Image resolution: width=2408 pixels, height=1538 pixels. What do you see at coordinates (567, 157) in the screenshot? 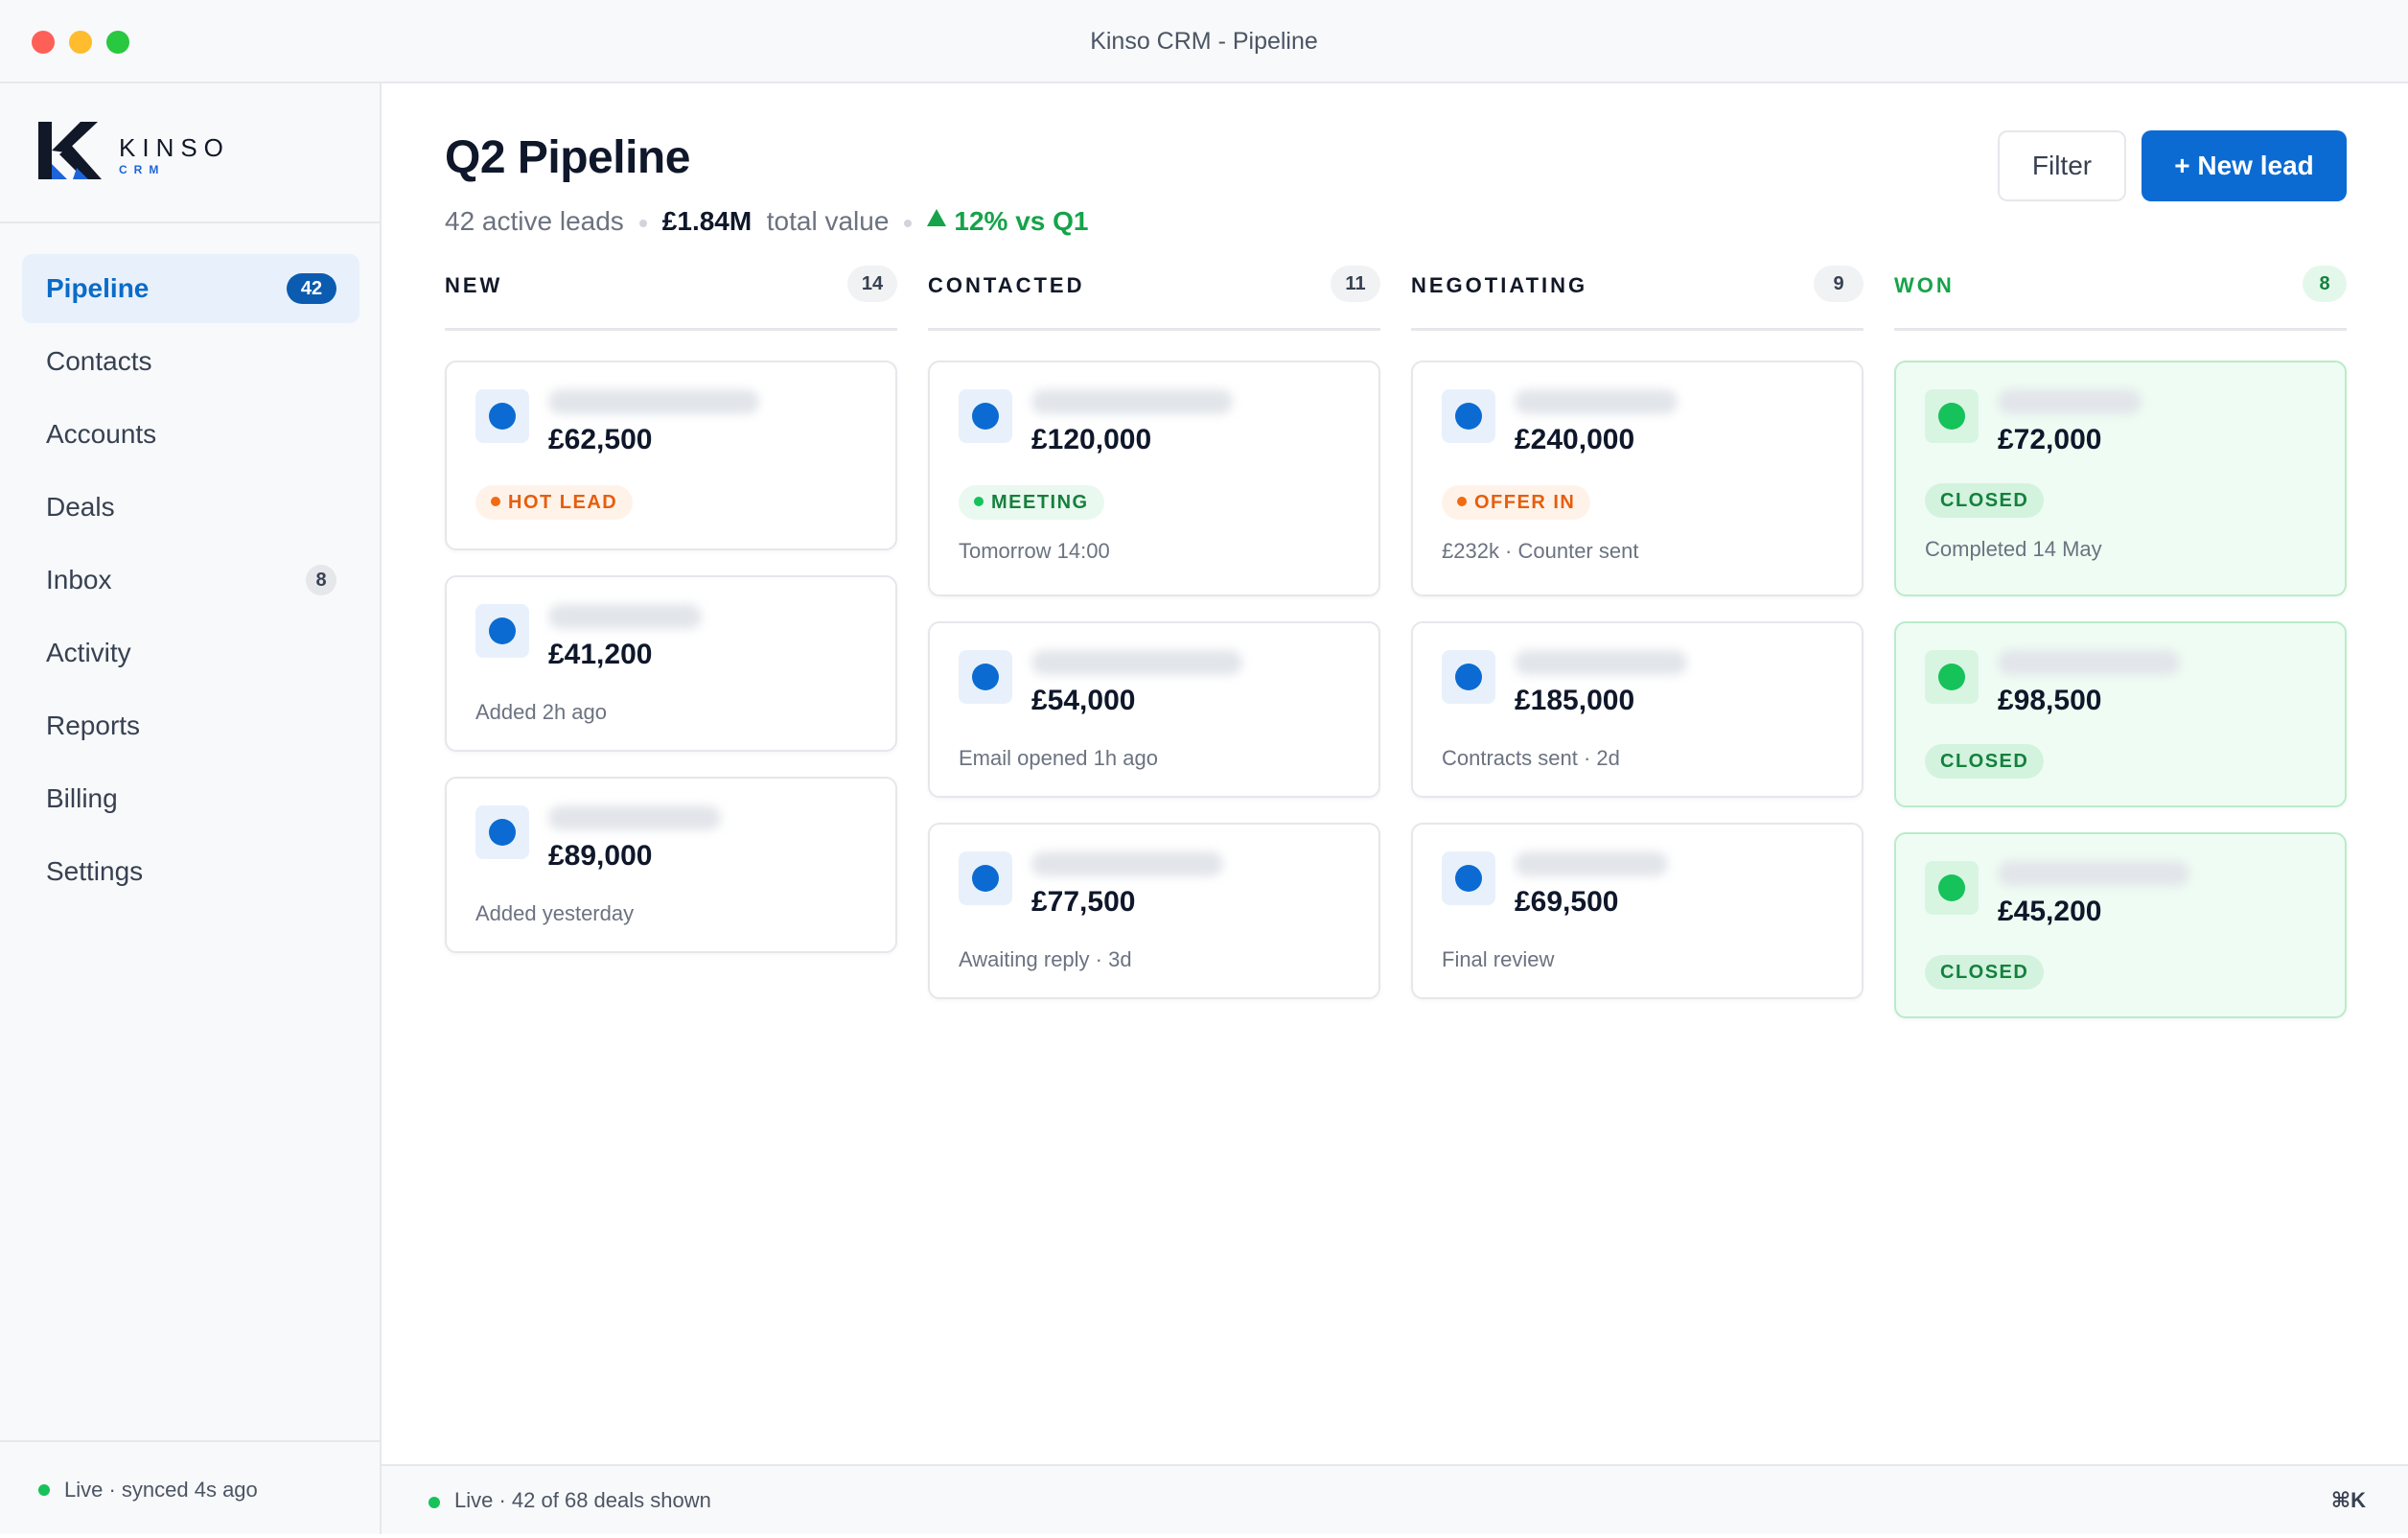
I see `page-title: Q2 Pipeline` at bounding box center [567, 157].